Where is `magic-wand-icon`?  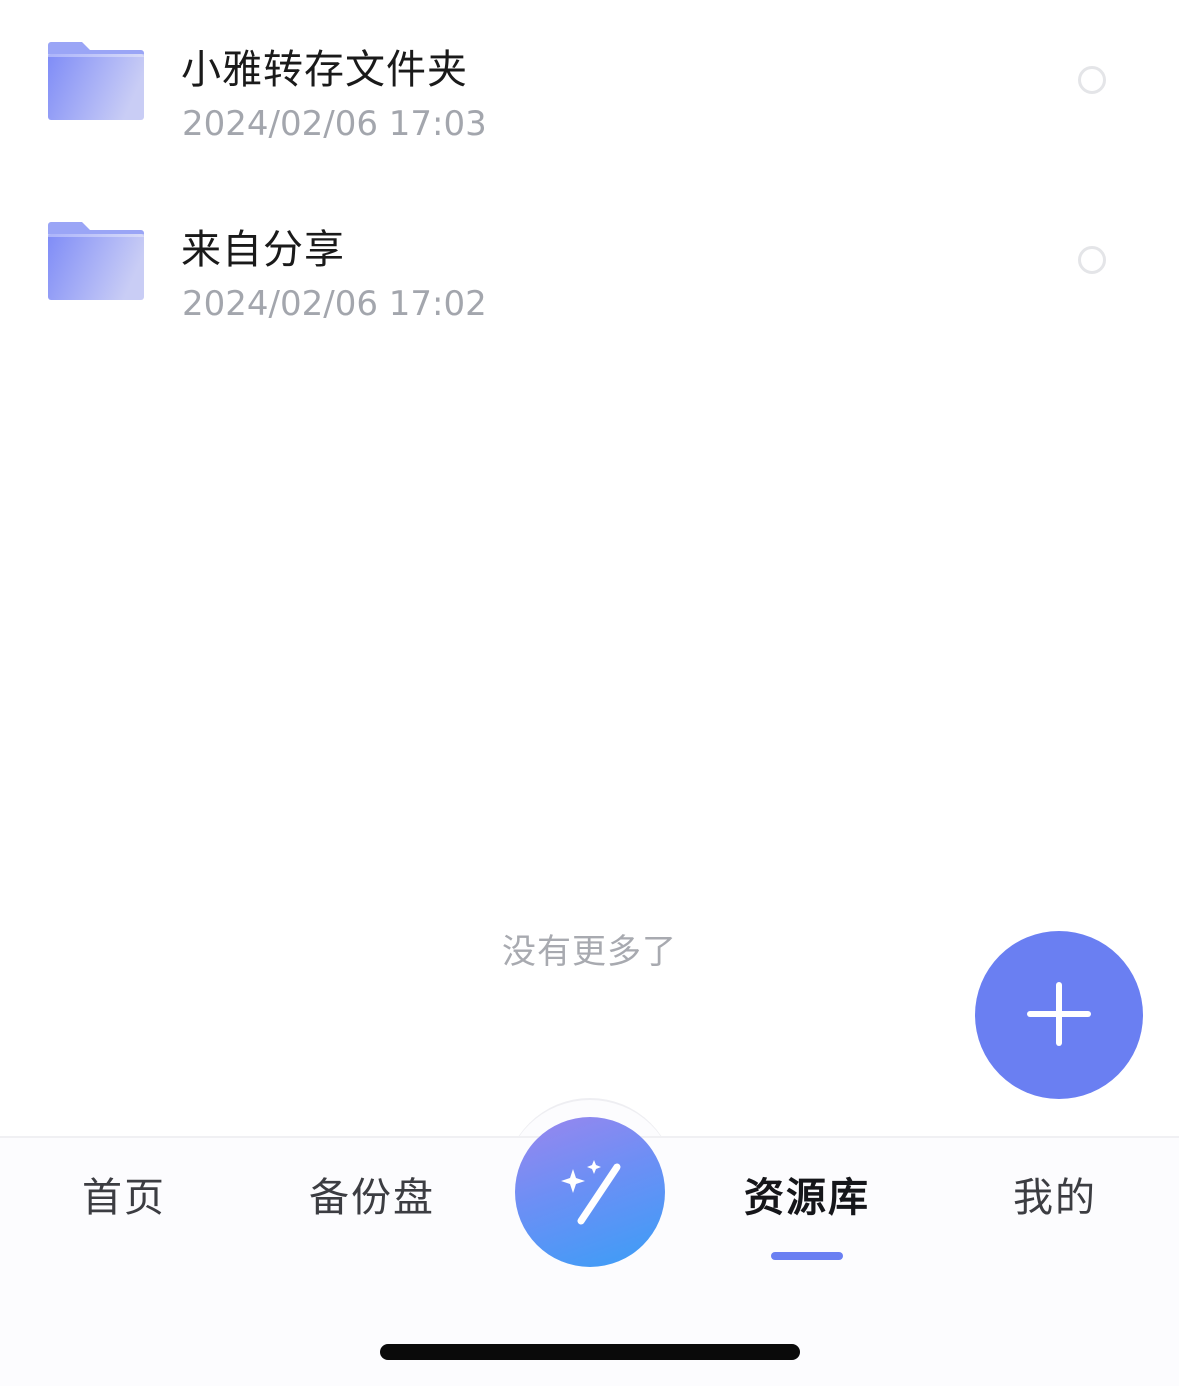 magic-wand-icon is located at coordinates (591, 1192).